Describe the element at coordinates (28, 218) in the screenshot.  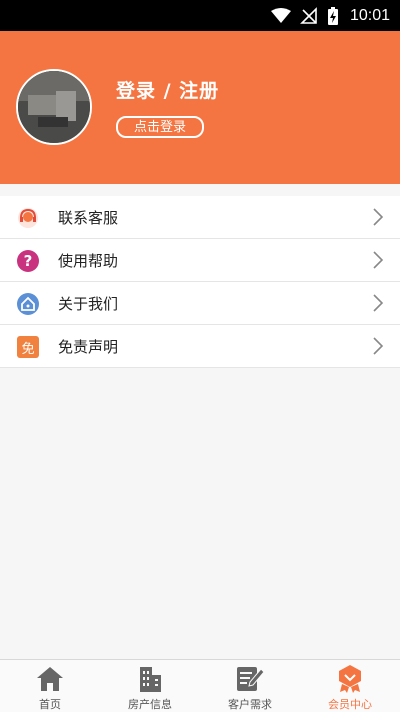
I see `customer-service-icon` at that location.